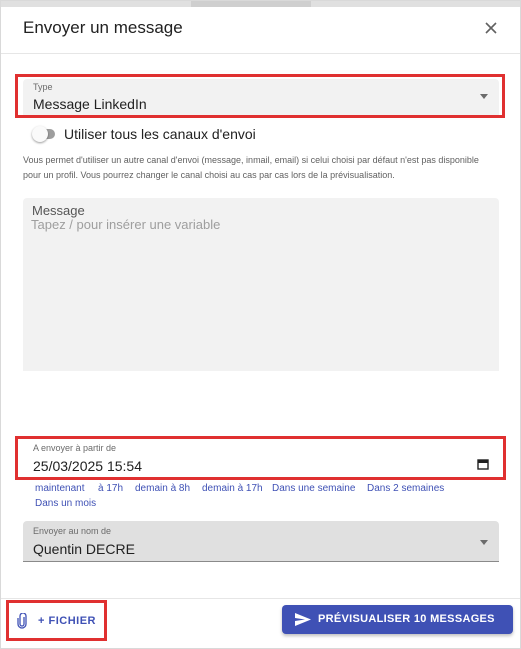 The height and width of the screenshot is (649, 521). I want to click on send-from-field: A envoyer à partir de 25/03/2025 15:54, so click(261, 458).